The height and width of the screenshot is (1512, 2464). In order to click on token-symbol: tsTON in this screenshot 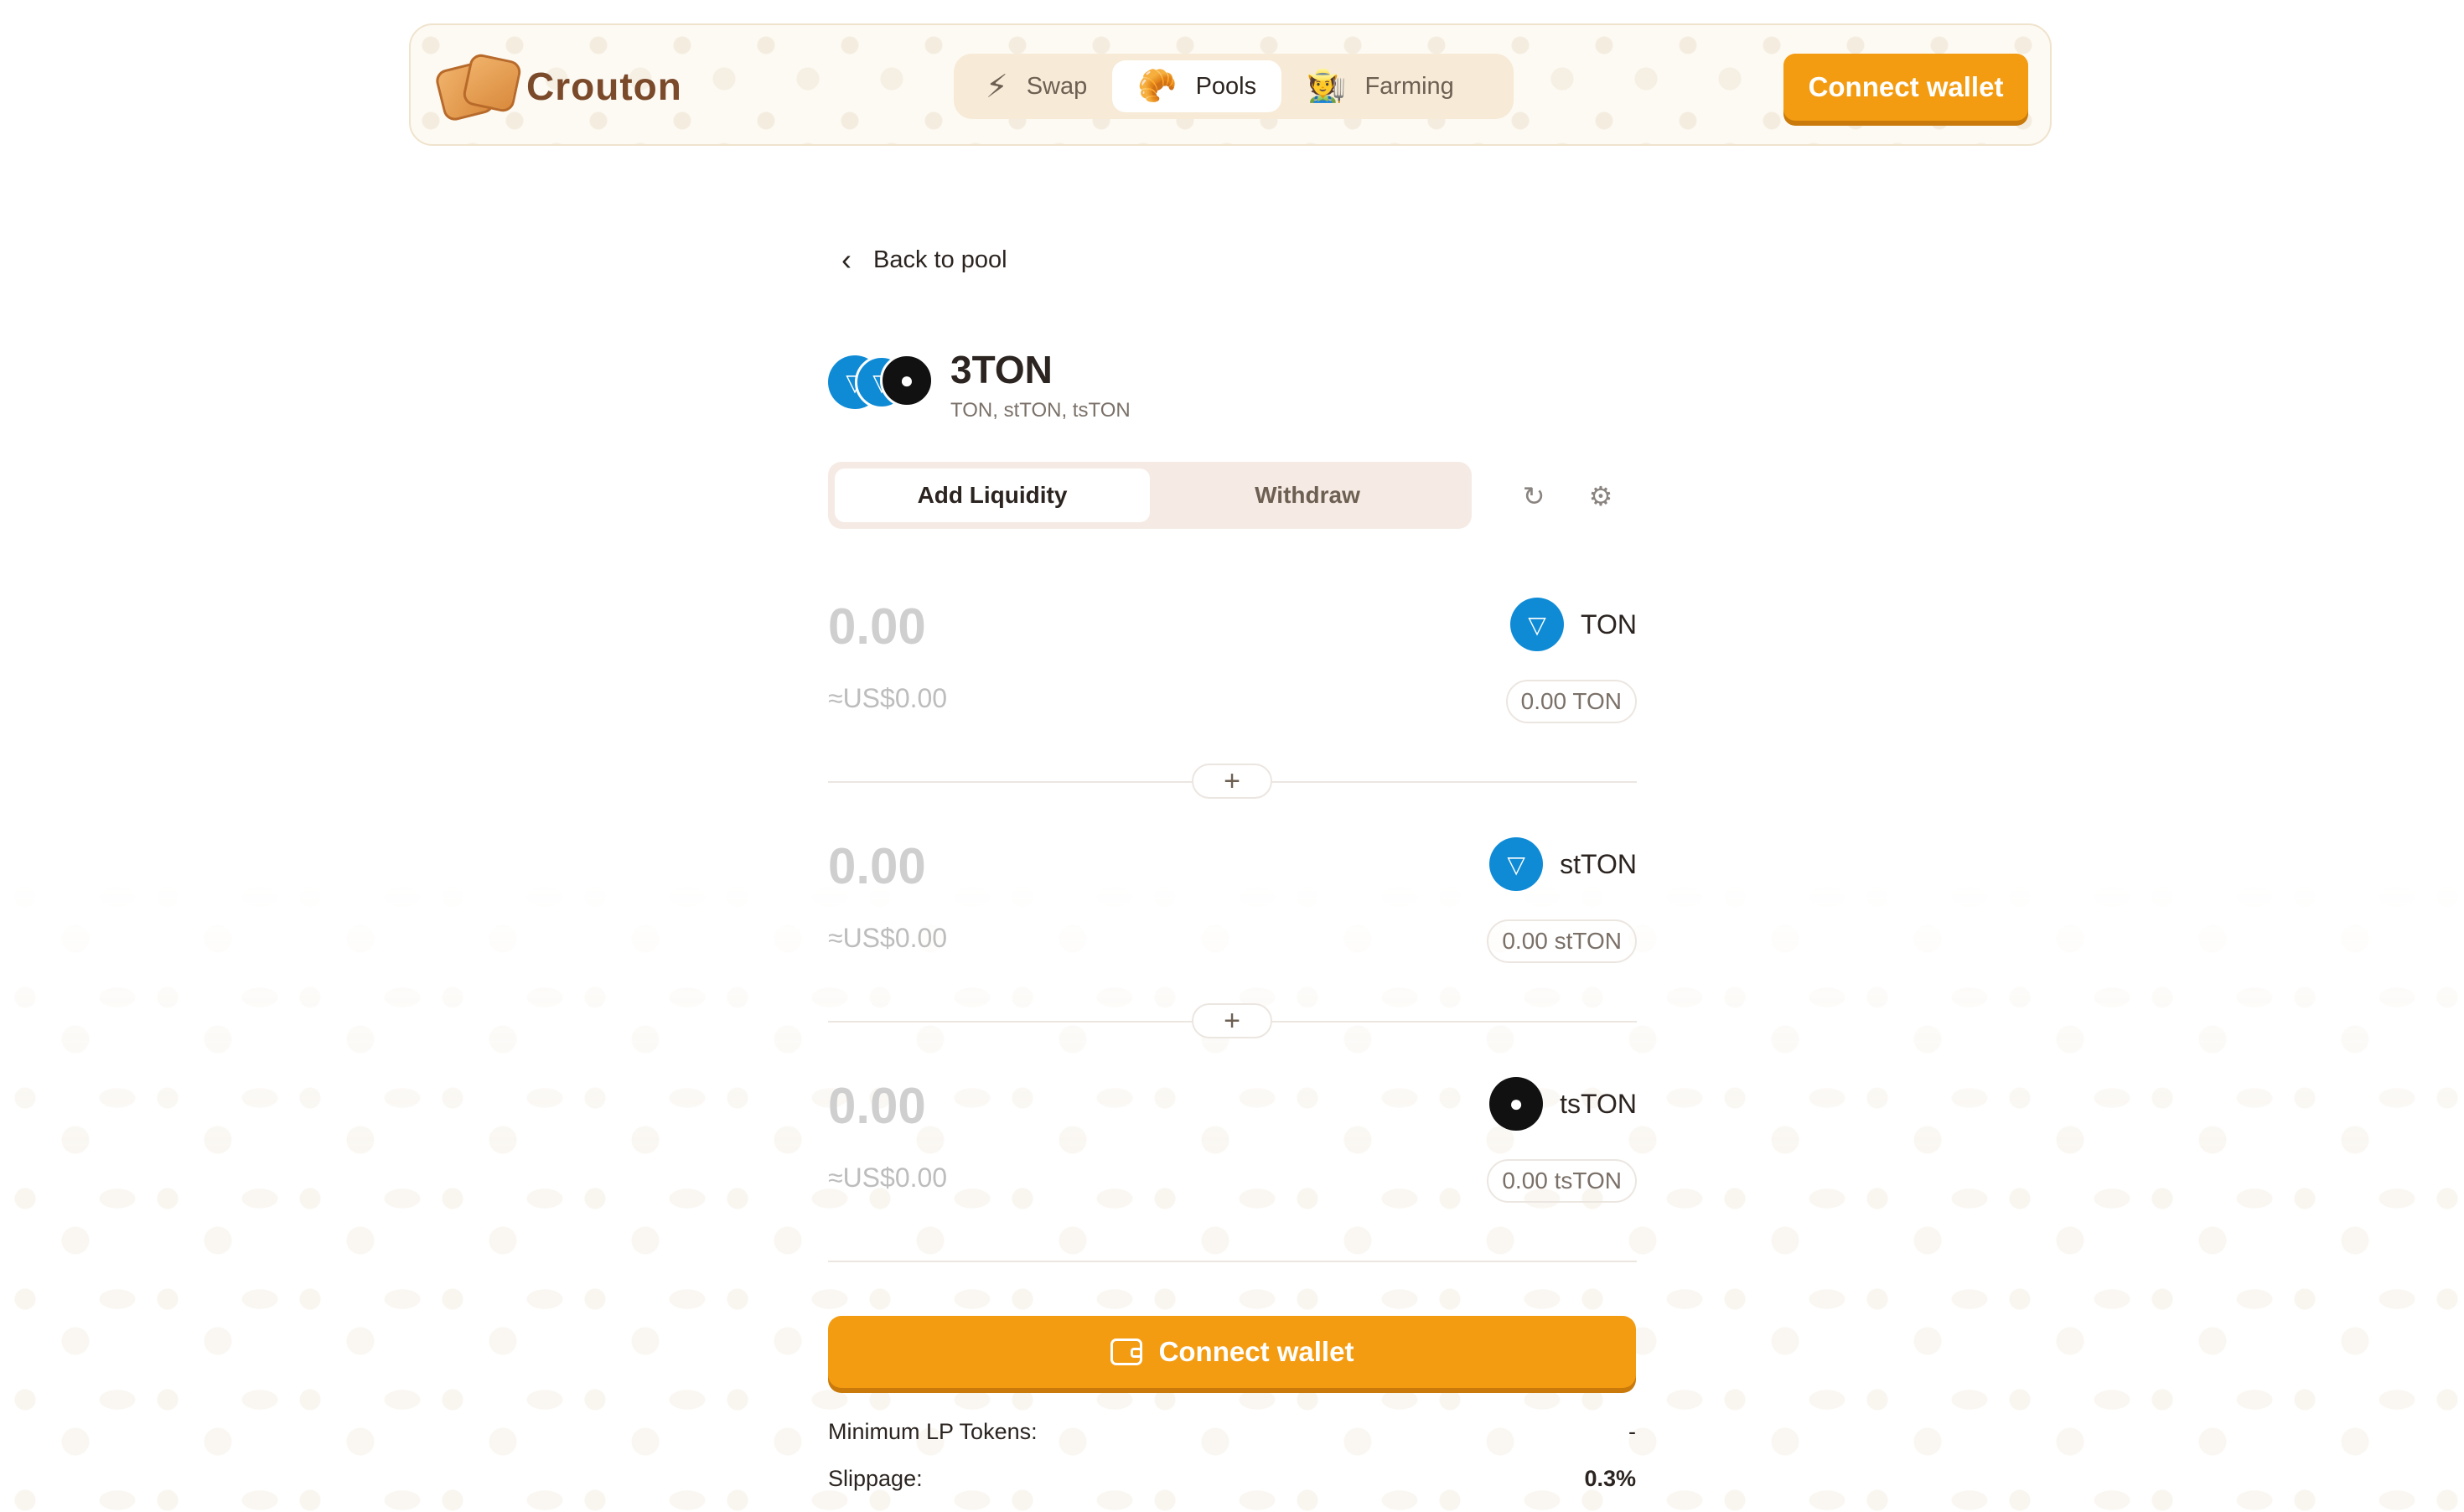, I will do `click(1598, 1103)`.